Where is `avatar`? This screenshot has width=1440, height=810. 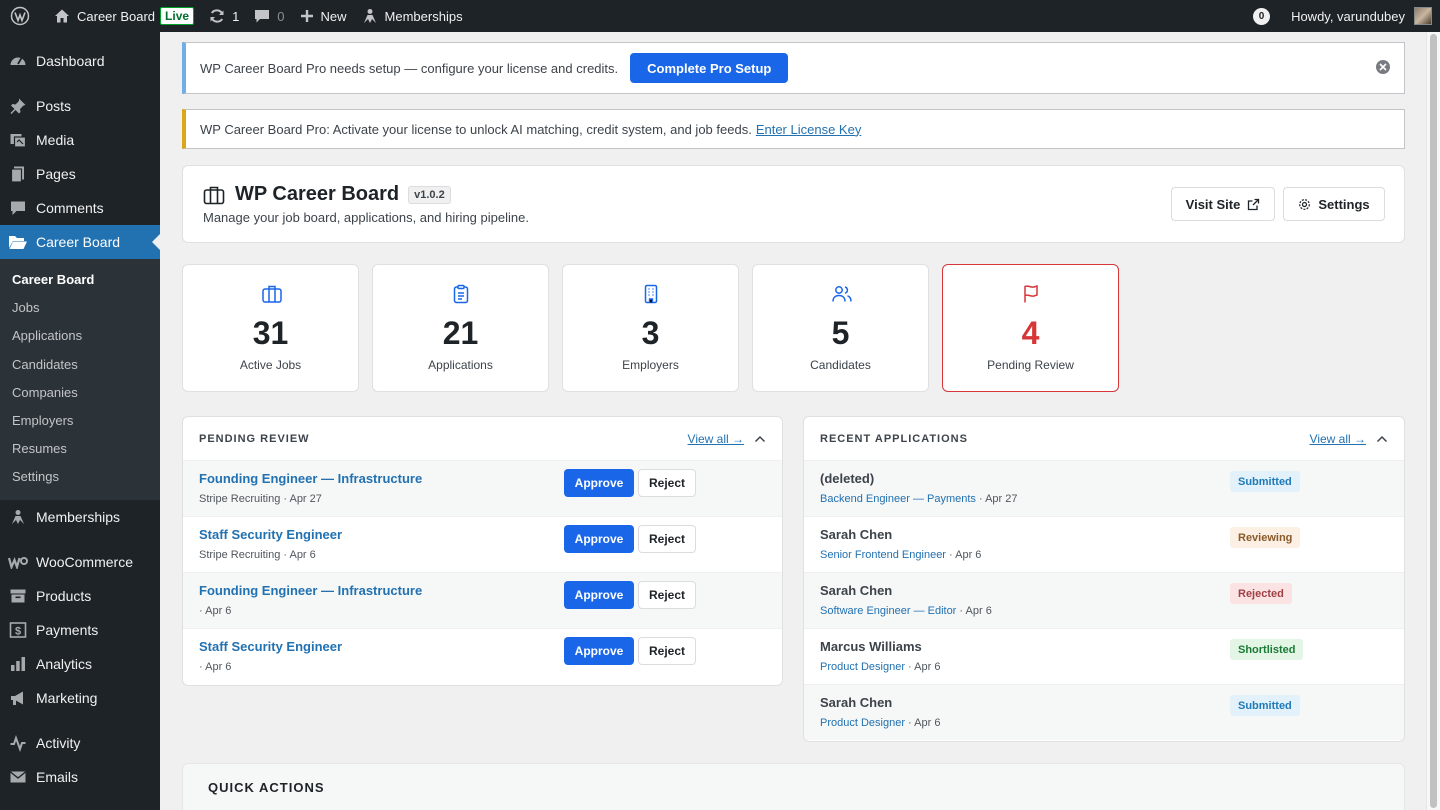 avatar is located at coordinates (1423, 16).